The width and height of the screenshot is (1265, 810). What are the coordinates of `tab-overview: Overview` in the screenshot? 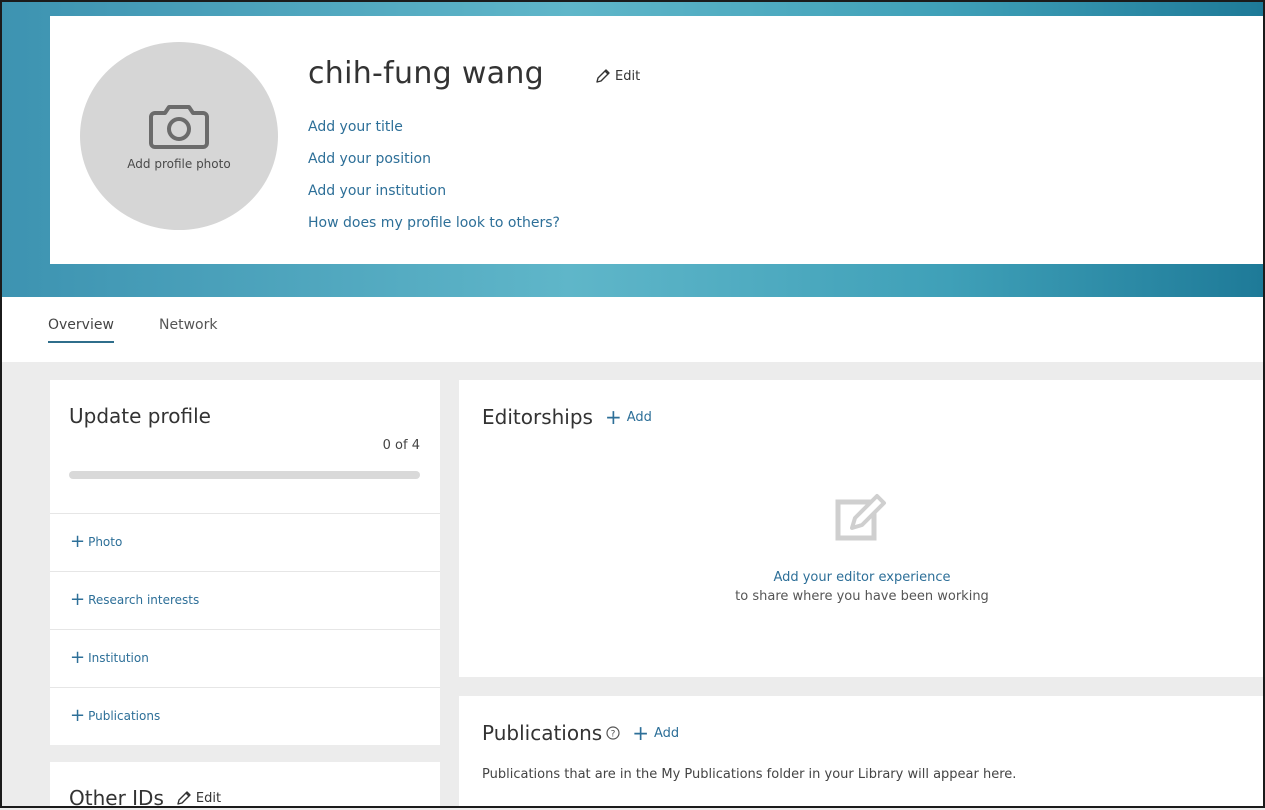 It's located at (81, 330).